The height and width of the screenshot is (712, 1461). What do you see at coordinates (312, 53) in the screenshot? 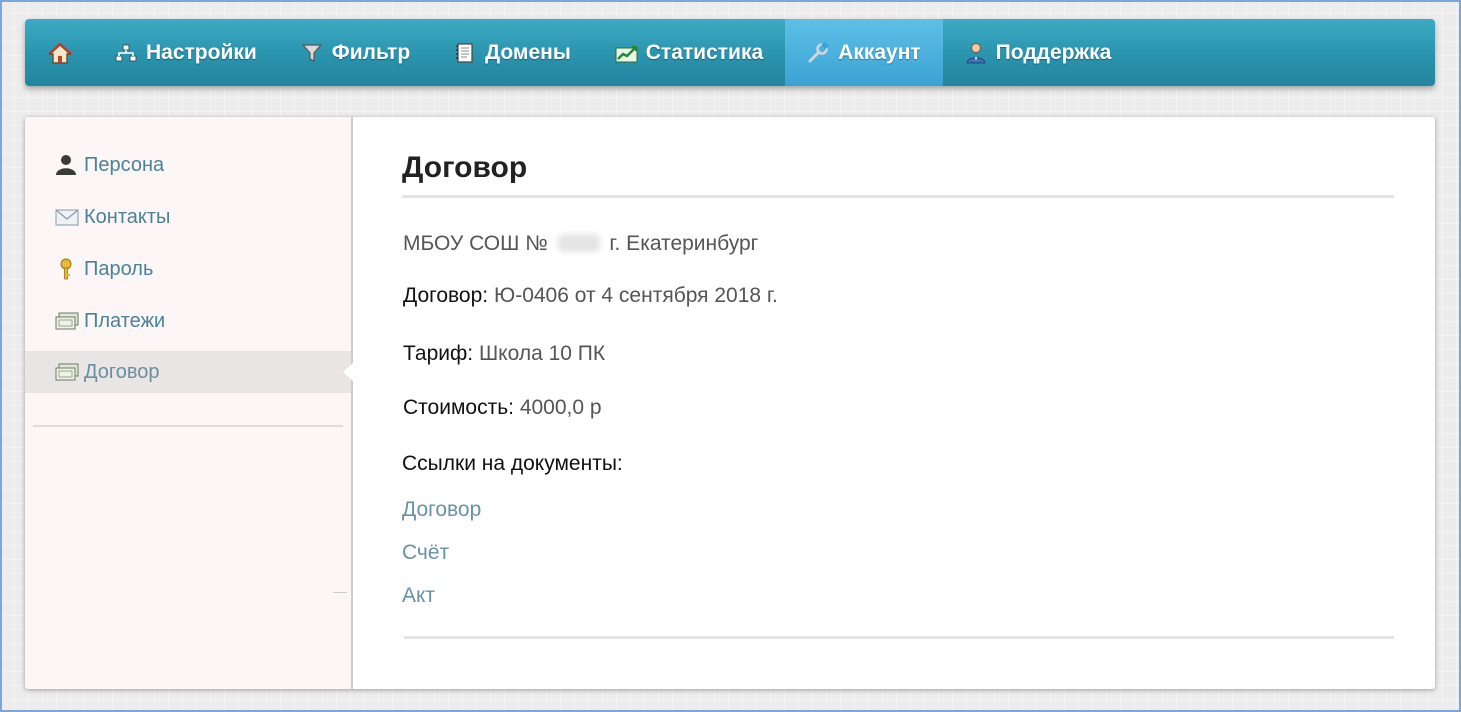
I see `filter-icon` at bounding box center [312, 53].